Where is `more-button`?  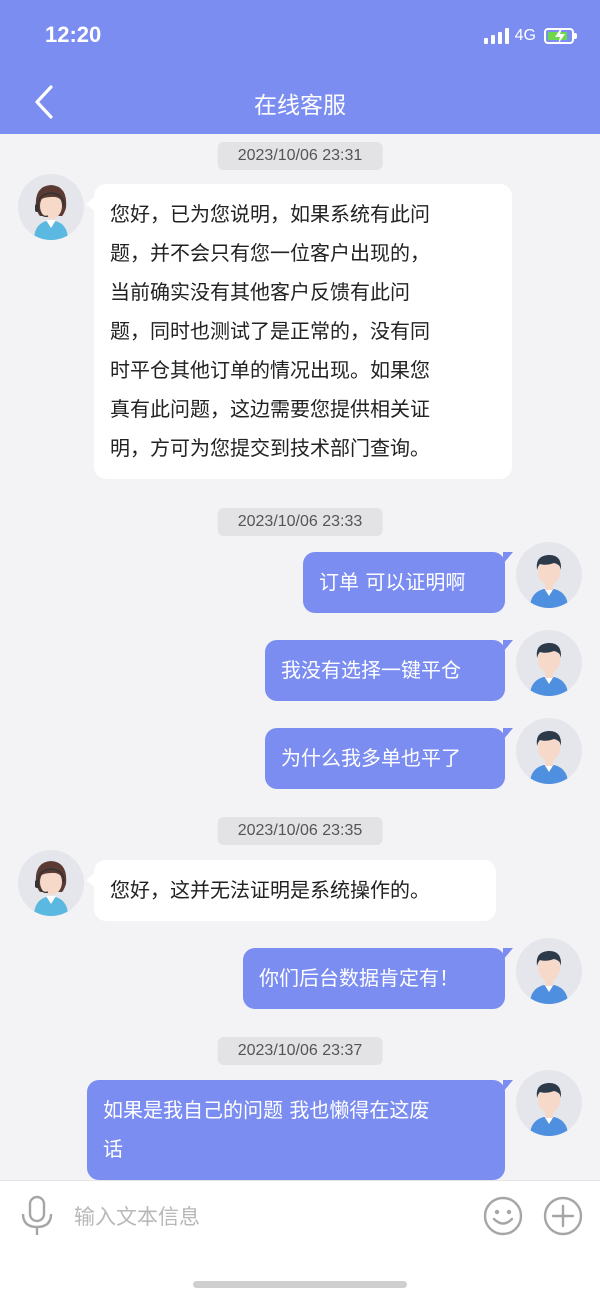 more-button is located at coordinates (563, 1216).